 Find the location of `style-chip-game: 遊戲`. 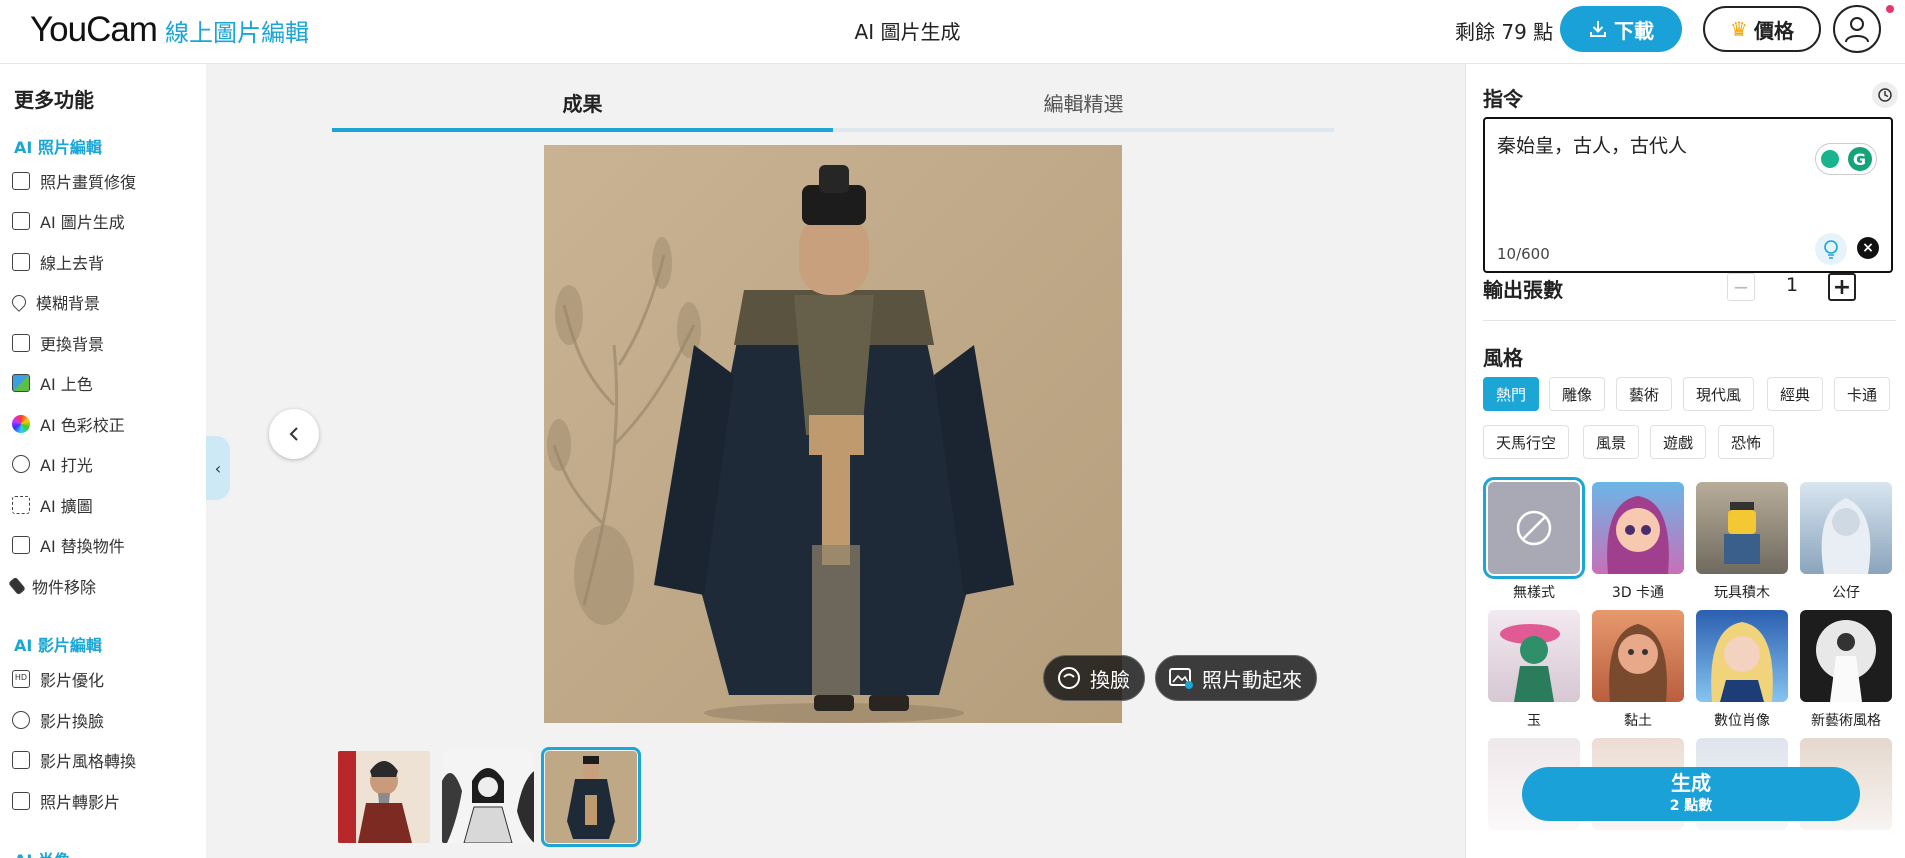

style-chip-game: 遊戲 is located at coordinates (1678, 442).